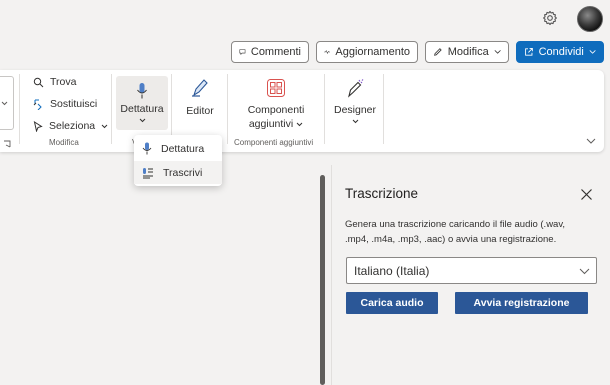 The height and width of the screenshot is (385, 610). I want to click on upload-audio-button: Carica audio, so click(392, 303).